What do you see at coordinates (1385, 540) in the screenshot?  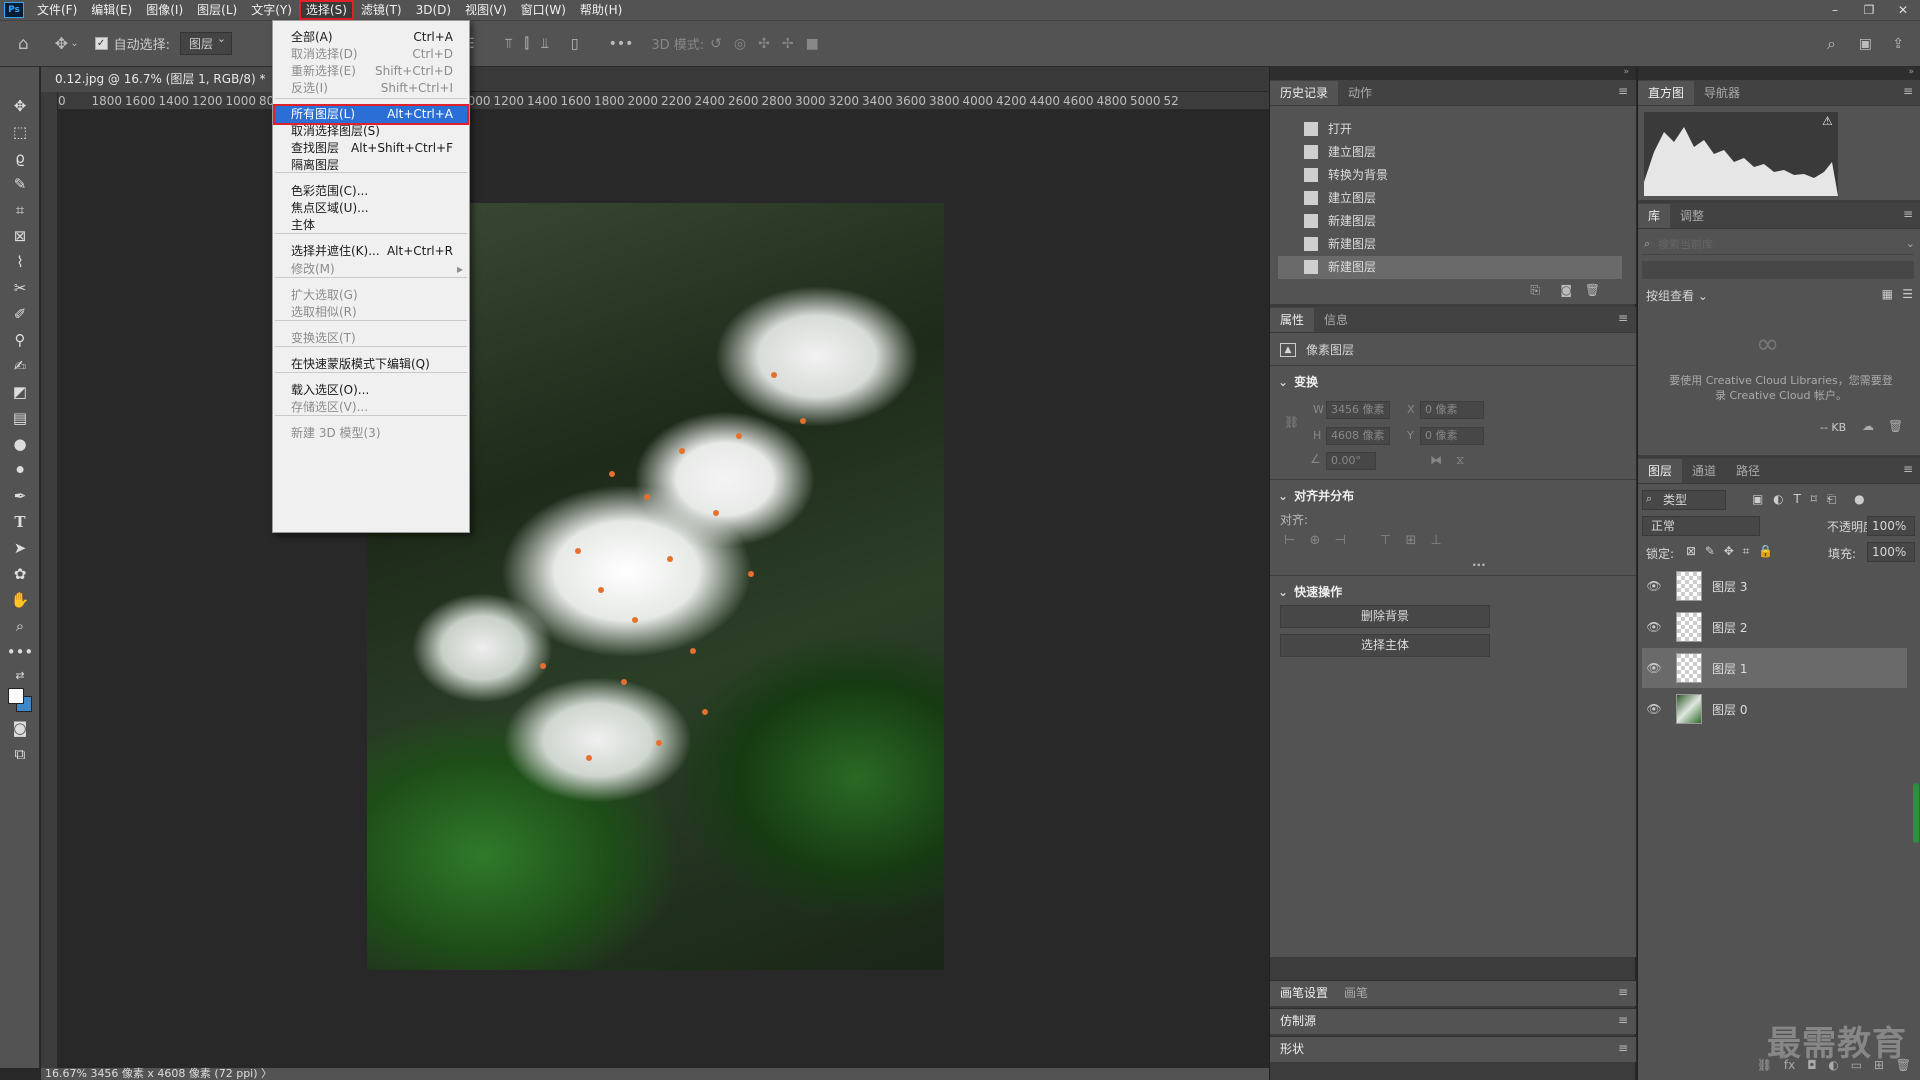 I see `align-top-icon: ⊤` at bounding box center [1385, 540].